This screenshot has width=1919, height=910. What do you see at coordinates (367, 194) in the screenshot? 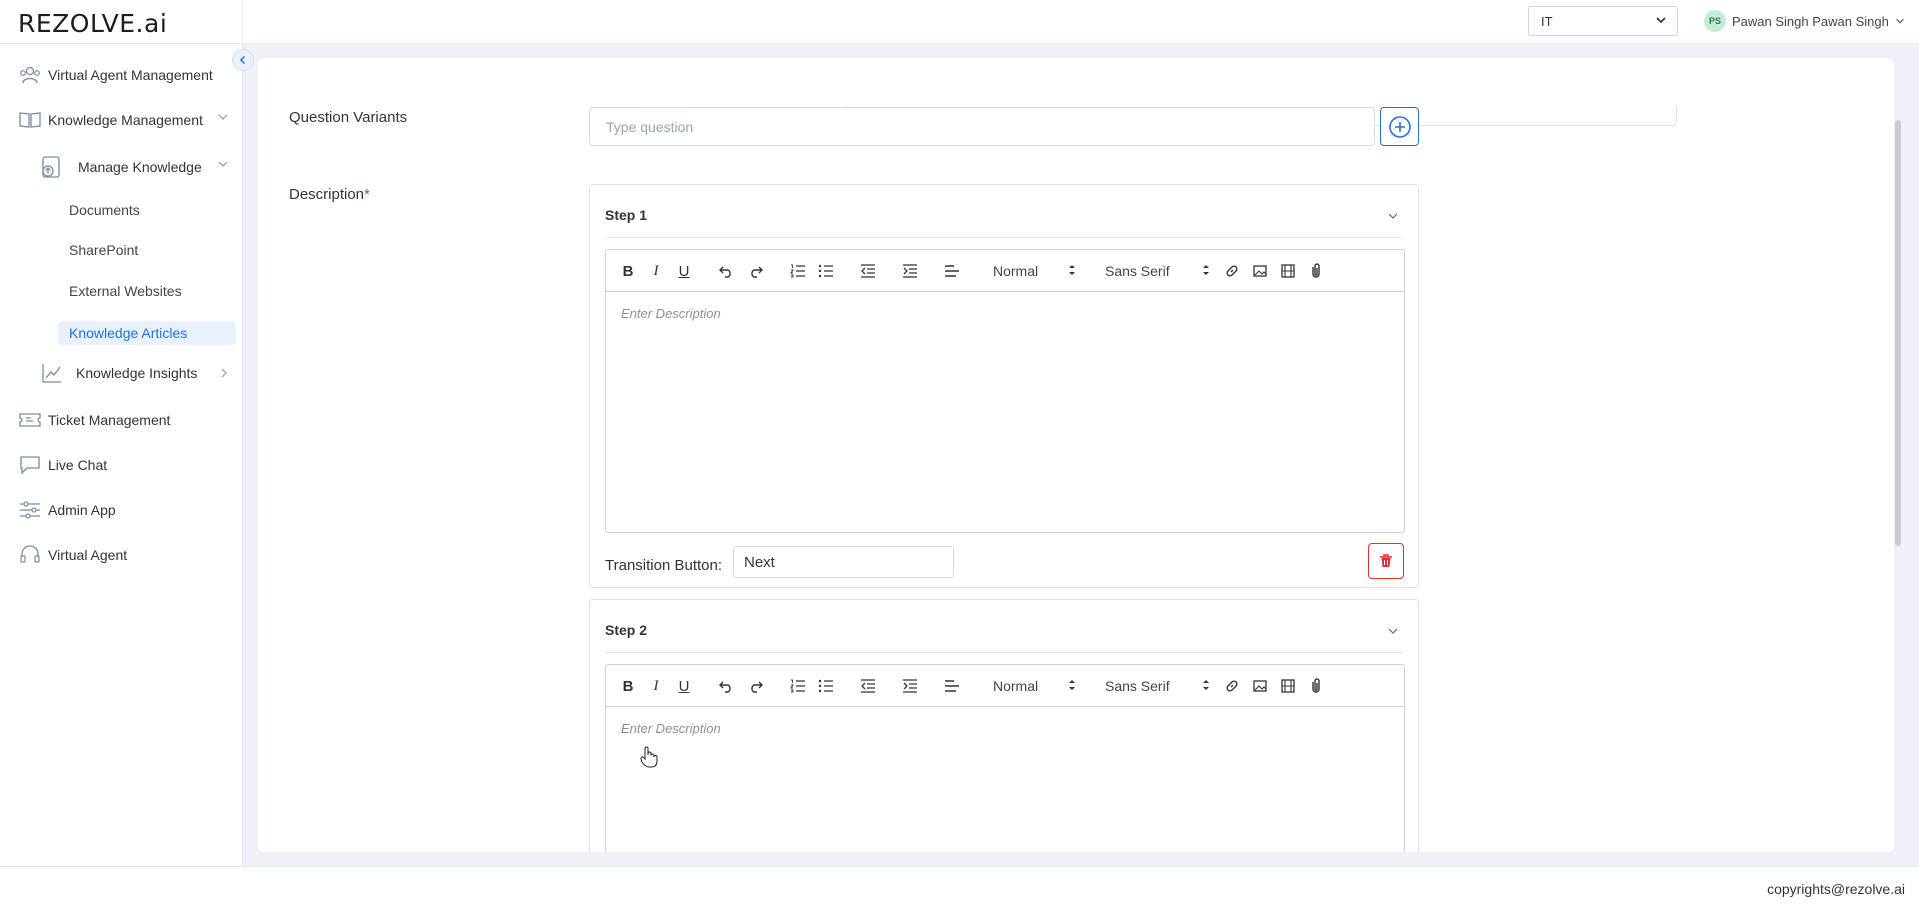
I see `required-mark: *` at bounding box center [367, 194].